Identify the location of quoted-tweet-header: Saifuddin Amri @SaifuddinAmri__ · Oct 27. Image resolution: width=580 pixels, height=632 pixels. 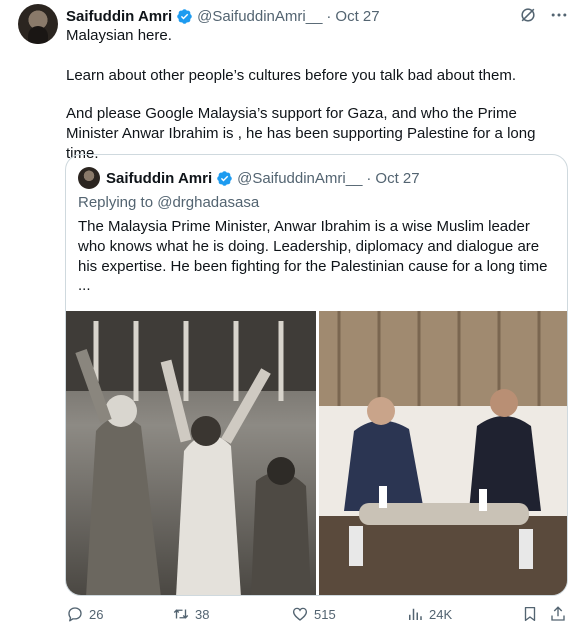
(263, 178).